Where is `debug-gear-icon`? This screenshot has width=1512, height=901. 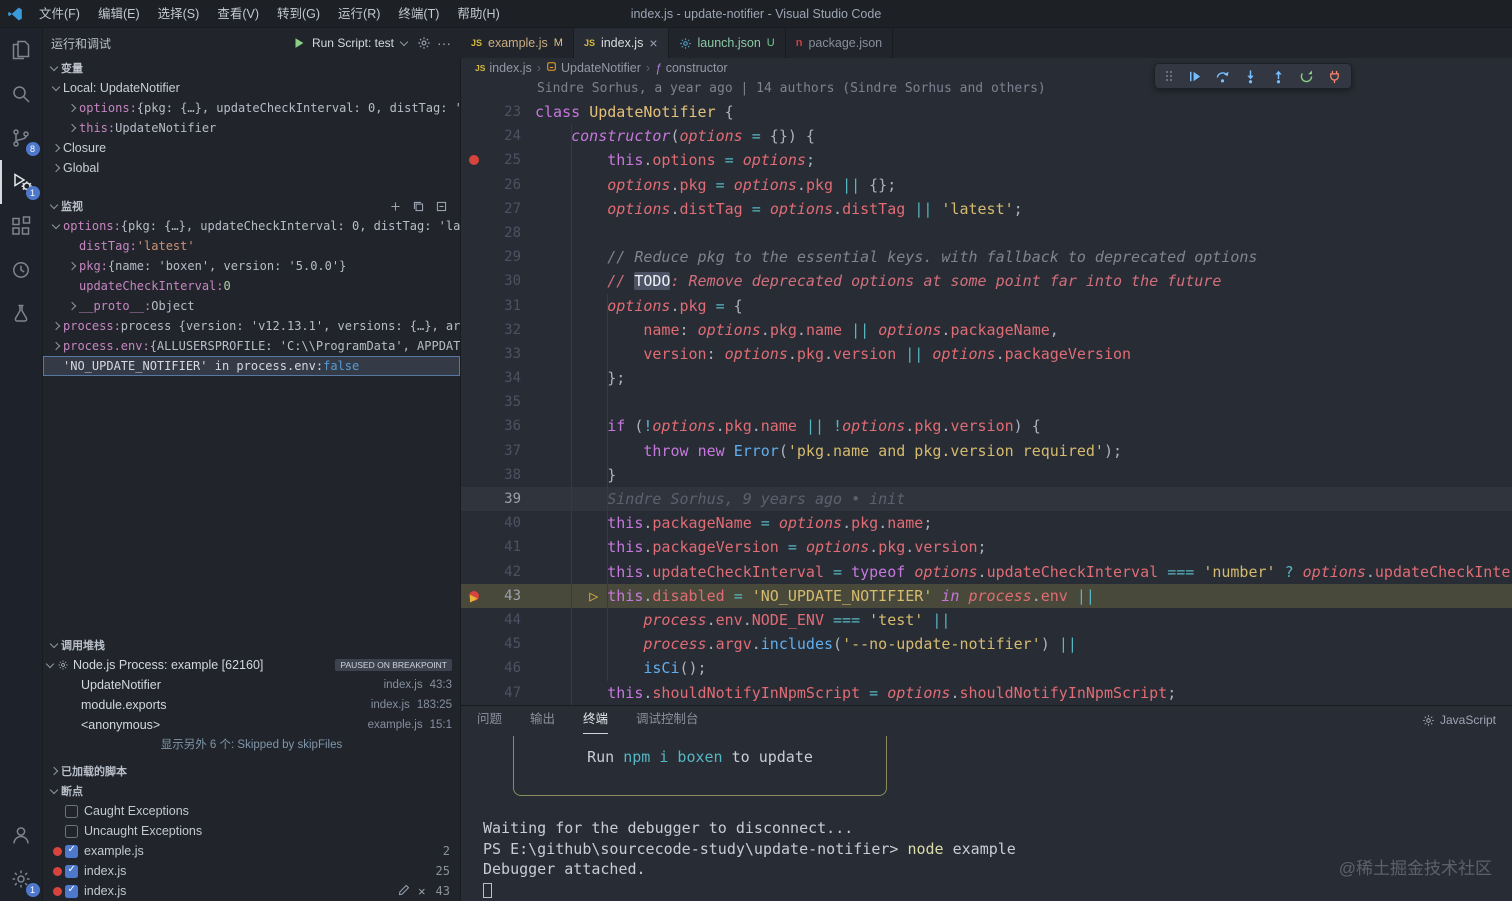 debug-gear-icon is located at coordinates (424, 43).